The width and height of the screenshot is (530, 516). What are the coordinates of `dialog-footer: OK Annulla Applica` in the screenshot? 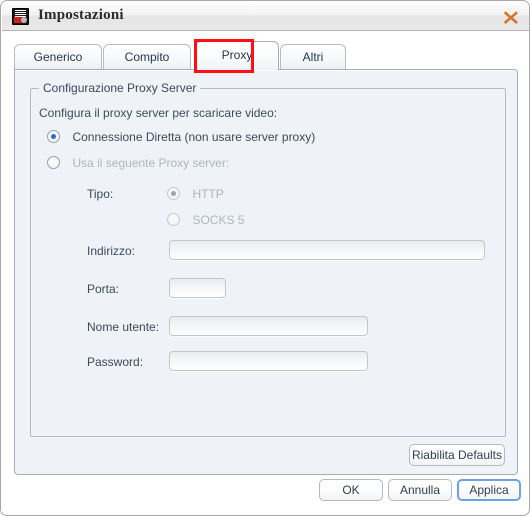 It's located at (265, 494).